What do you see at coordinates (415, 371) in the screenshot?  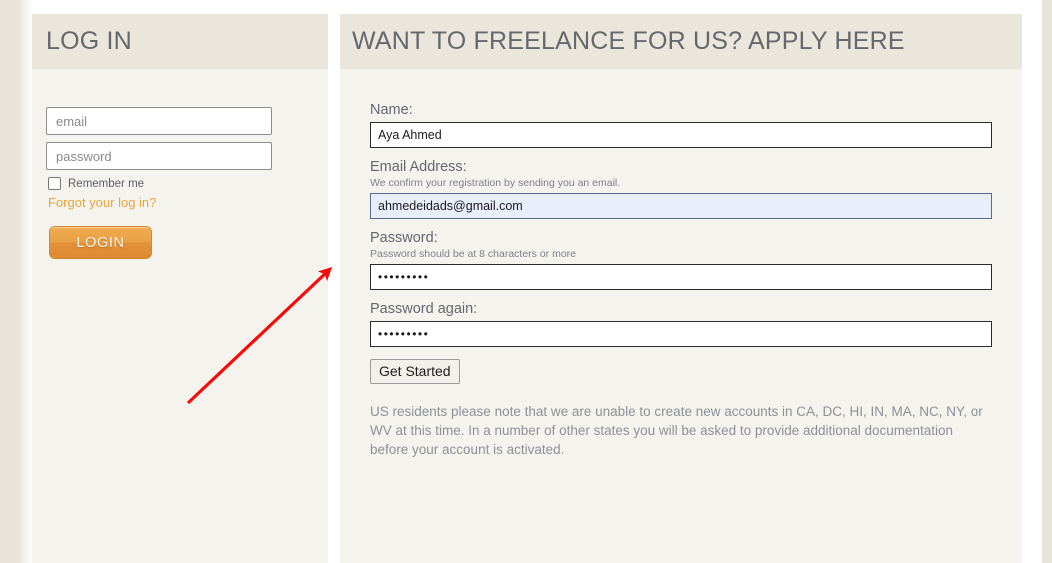 I see `get-started-button: Get Started` at bounding box center [415, 371].